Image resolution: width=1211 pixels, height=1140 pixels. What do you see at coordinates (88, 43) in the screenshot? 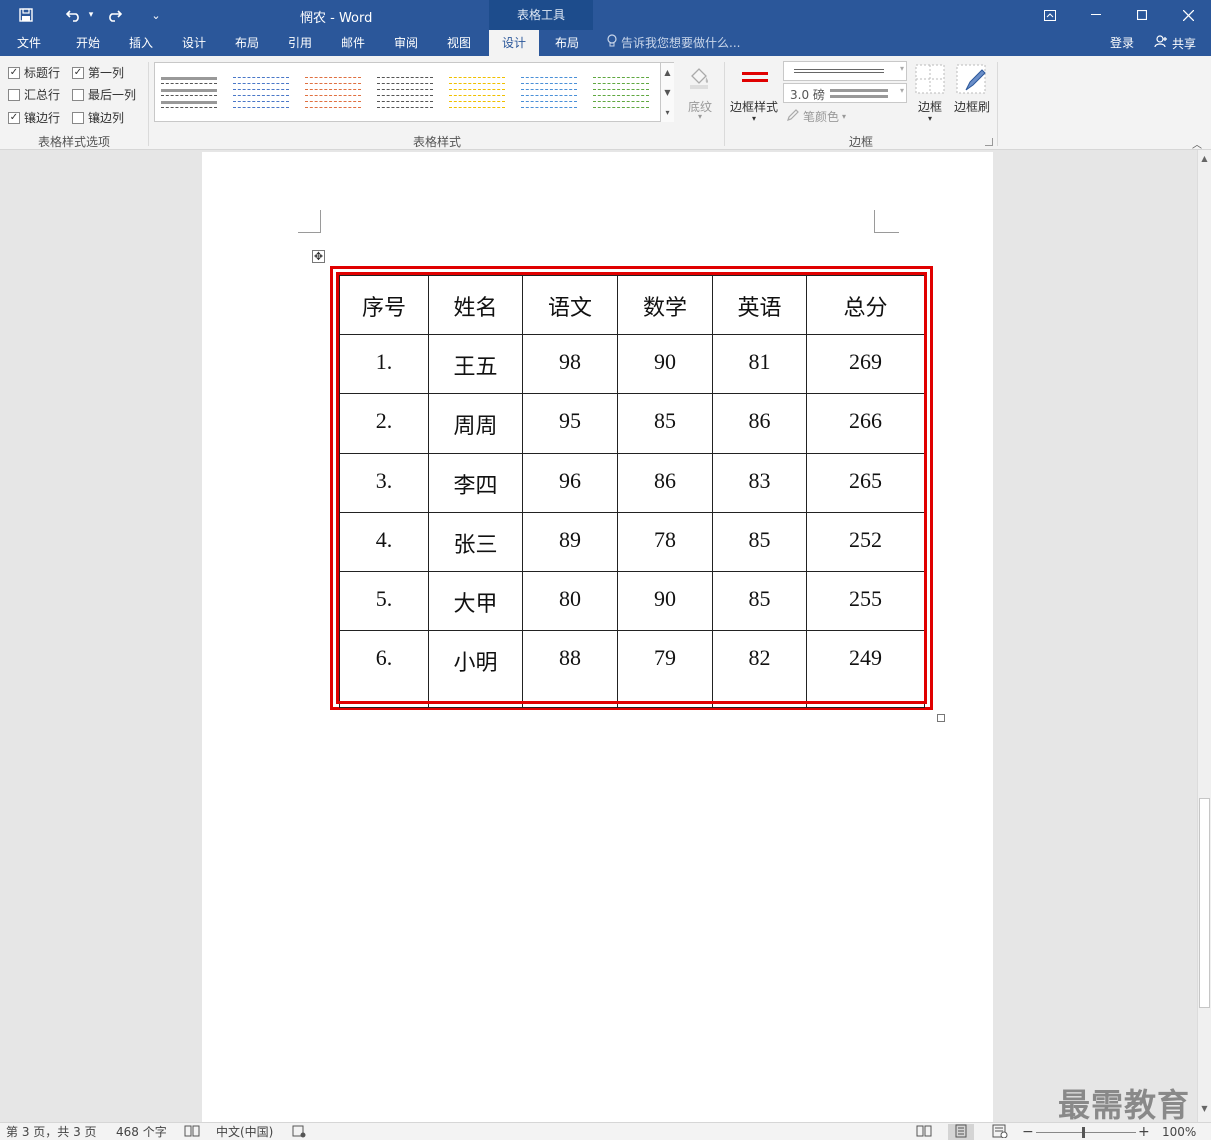
I see `tab-home: 开始` at bounding box center [88, 43].